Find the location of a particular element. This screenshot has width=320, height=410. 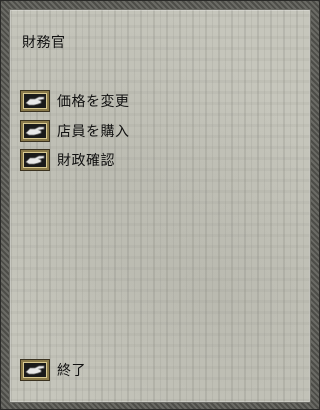

menu-item-check-finances: 財政確認 is located at coordinates (68, 160).